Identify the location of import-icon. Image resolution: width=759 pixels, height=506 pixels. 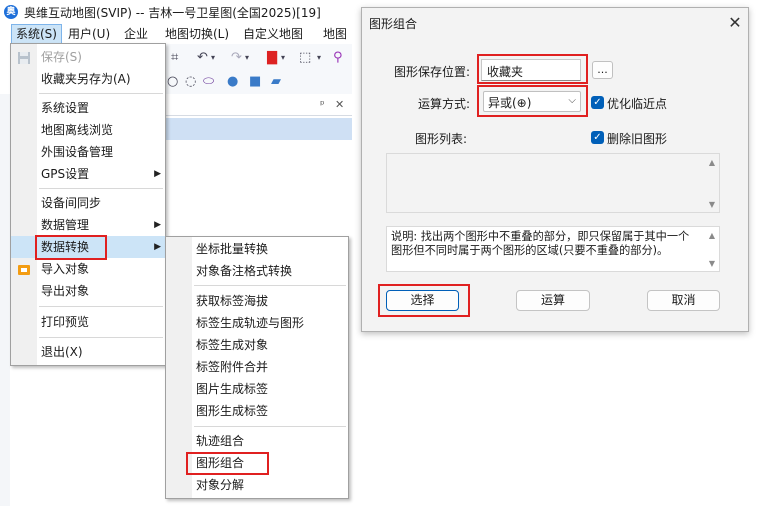
(24, 269).